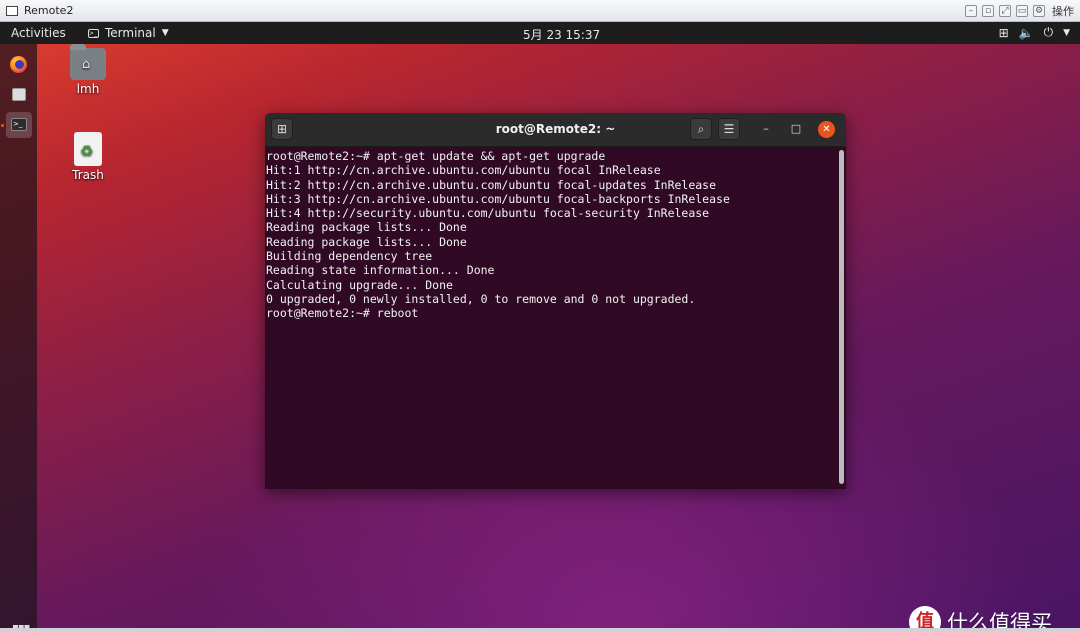 The image size is (1080, 632). I want to click on terminal-icon: >_, so click(19, 124).